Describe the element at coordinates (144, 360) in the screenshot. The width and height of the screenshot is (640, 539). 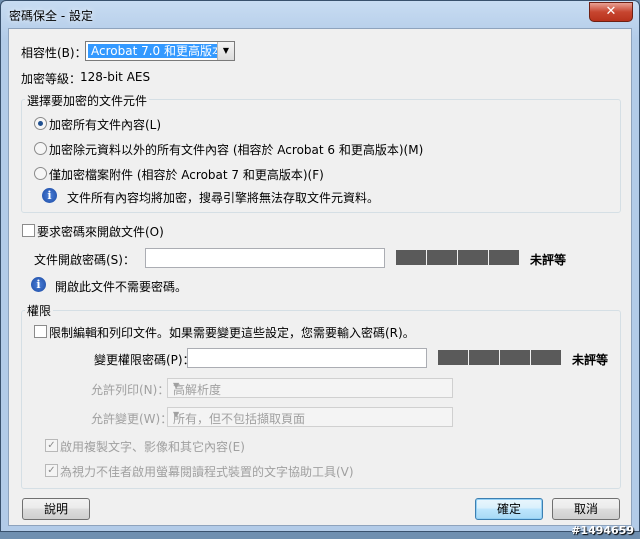
I see `change-permissions-password-label: 變更權限密碼(P)：` at that location.